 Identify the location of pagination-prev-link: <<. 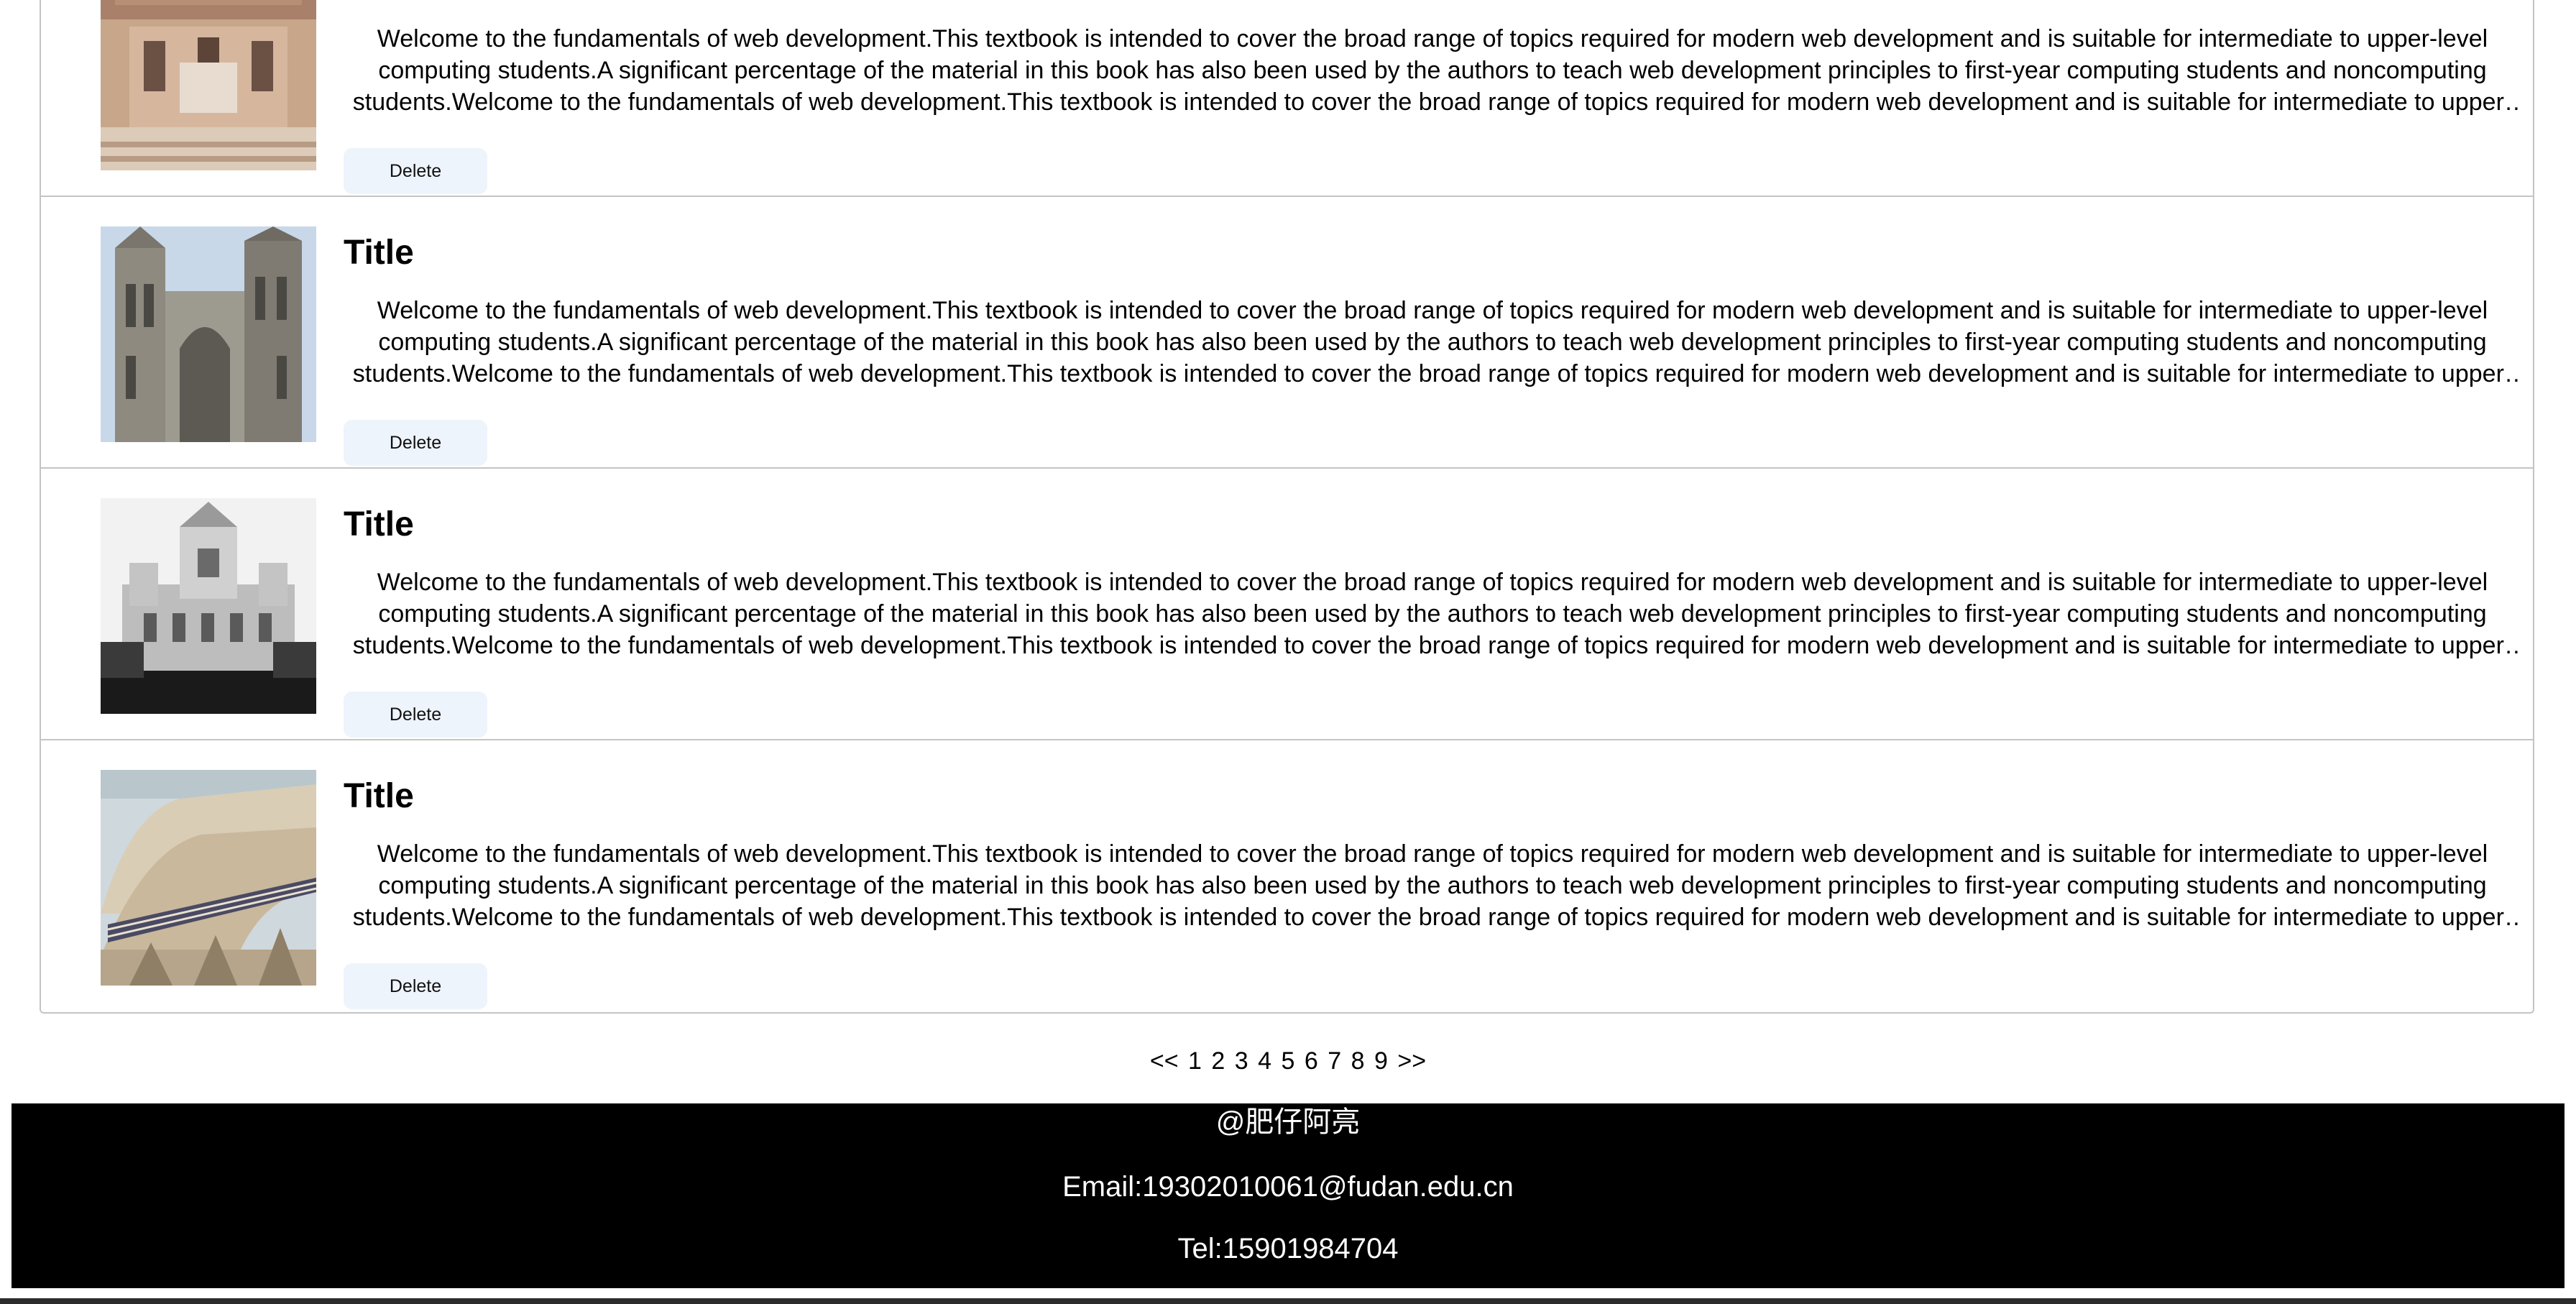
(1164, 1061).